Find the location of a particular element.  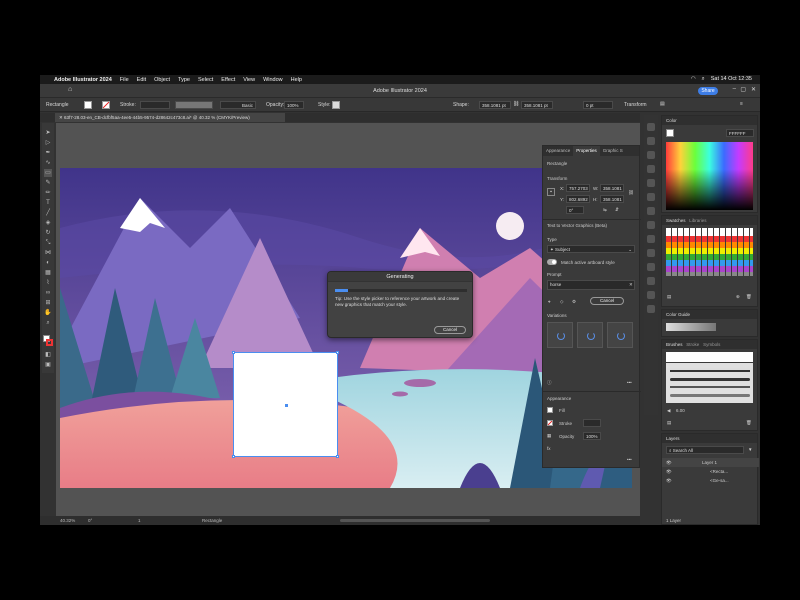

artboard-tool-icon: ⊞ is located at coordinates (48, 303).